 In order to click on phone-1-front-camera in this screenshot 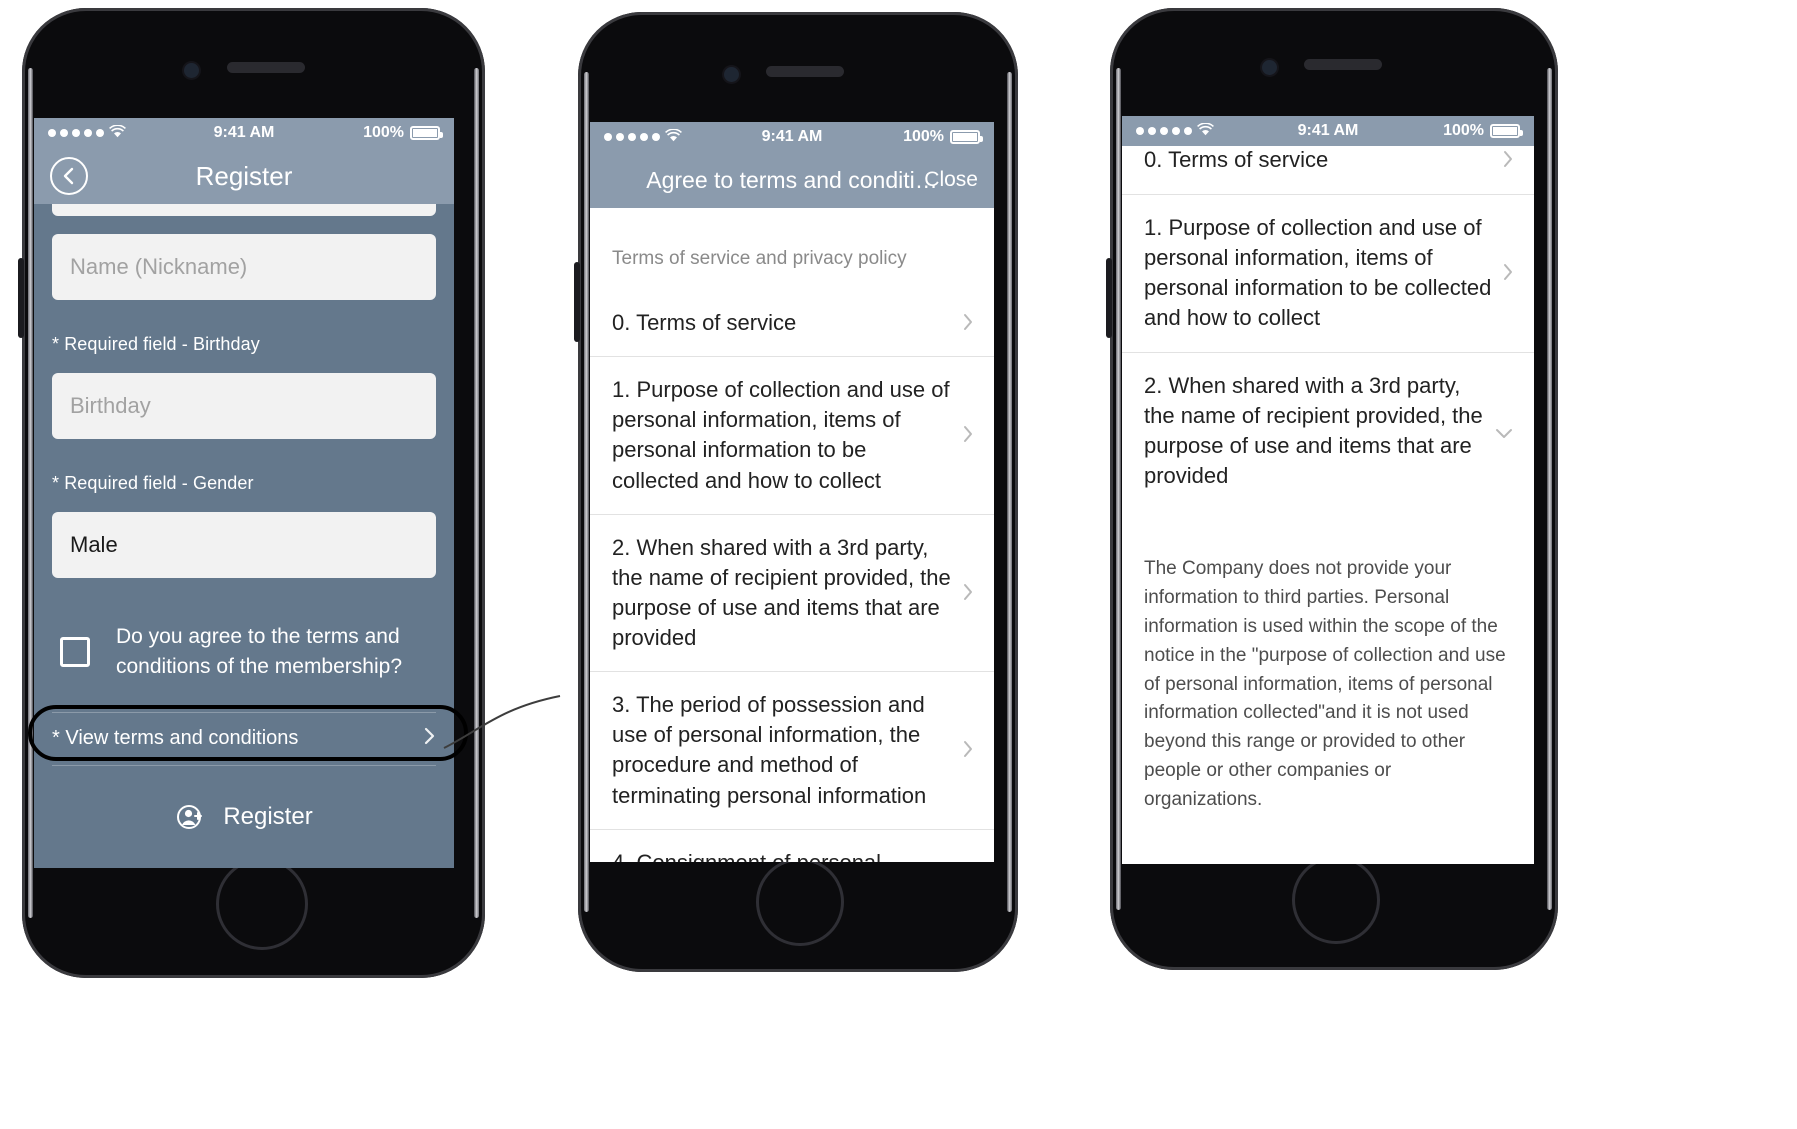, I will do `click(191, 70)`.